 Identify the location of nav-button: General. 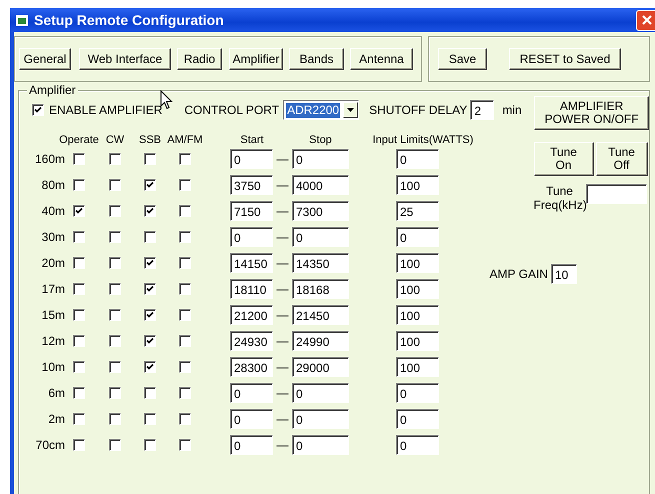
(45, 59).